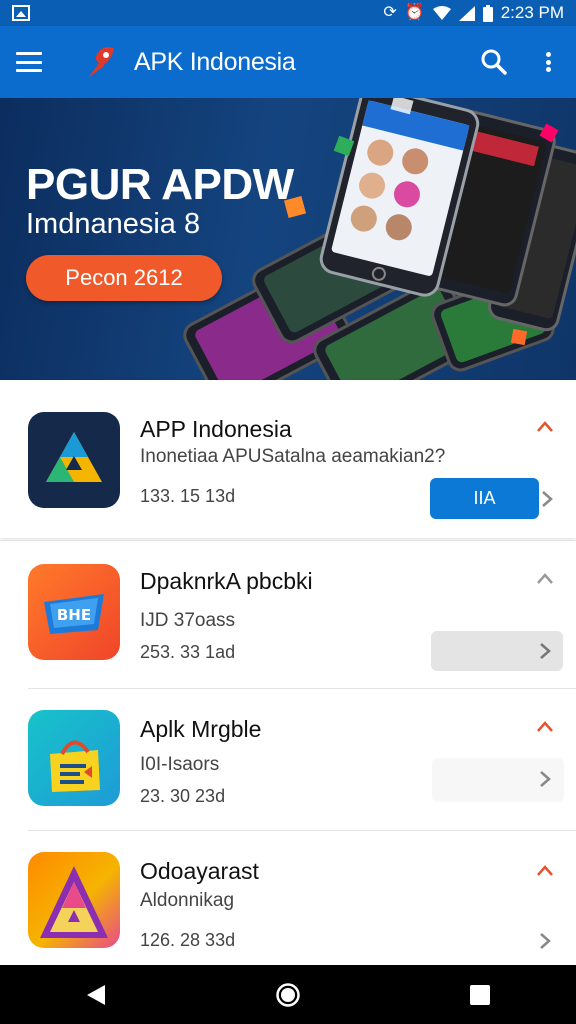  What do you see at coordinates (183, 796) in the screenshot?
I see `app-meta: 23. 30 23d` at bounding box center [183, 796].